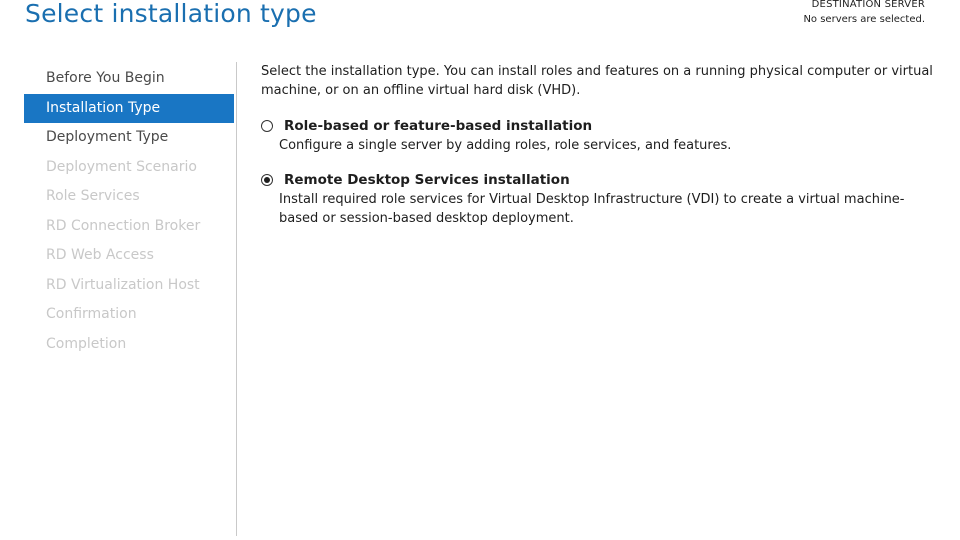 The width and height of the screenshot is (960, 540). What do you see at coordinates (612, 126) in the screenshot?
I see `option-role-based-title: Role-based or feature-based installation` at bounding box center [612, 126].